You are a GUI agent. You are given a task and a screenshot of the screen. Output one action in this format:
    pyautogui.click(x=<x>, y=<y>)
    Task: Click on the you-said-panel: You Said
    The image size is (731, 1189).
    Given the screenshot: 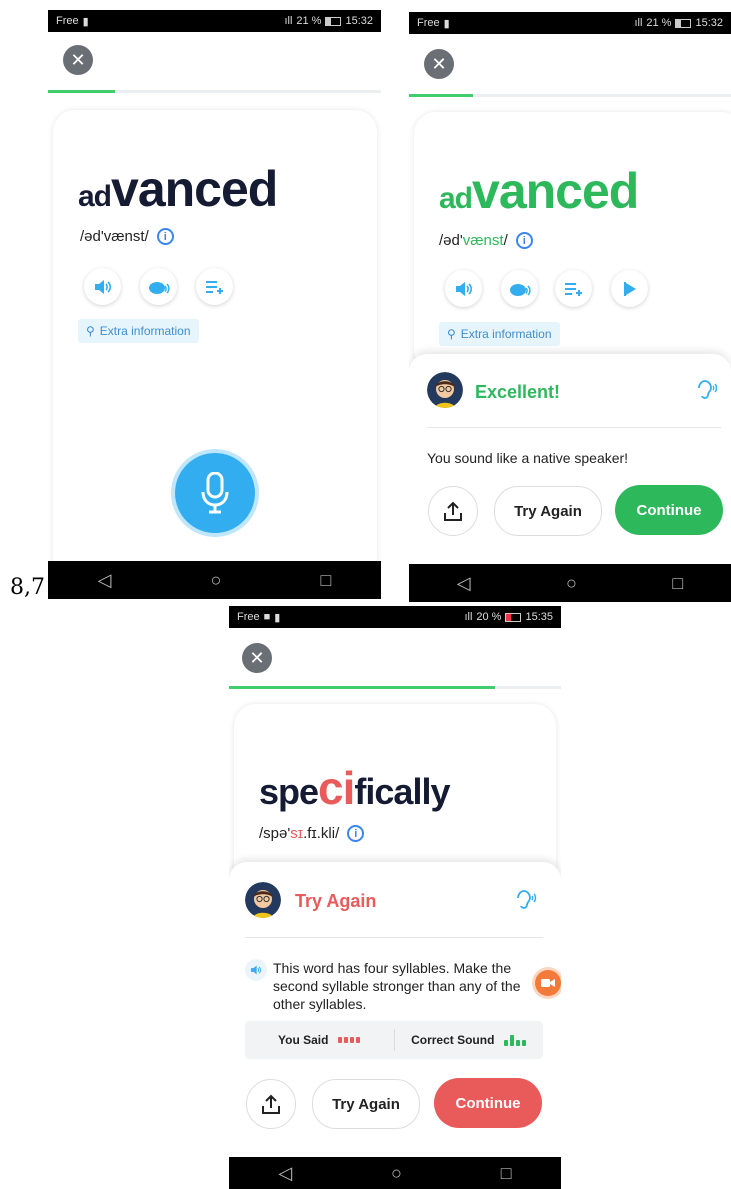 What is the action you would take?
    pyautogui.click(x=320, y=1040)
    